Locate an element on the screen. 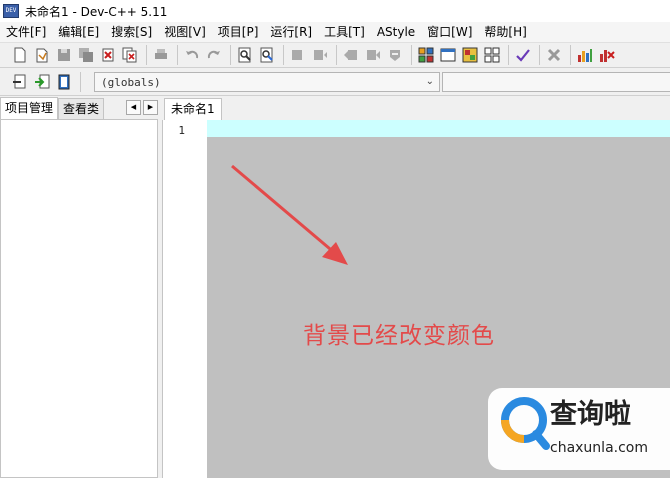  find-button is located at coordinates (245, 55).